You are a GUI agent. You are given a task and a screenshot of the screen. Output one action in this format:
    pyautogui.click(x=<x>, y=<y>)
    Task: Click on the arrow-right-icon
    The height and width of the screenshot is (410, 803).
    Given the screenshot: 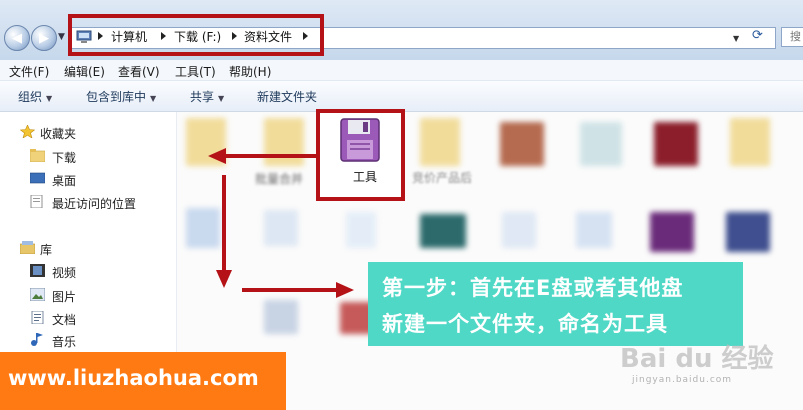 What is the action you would take?
    pyautogui.click(x=345, y=290)
    